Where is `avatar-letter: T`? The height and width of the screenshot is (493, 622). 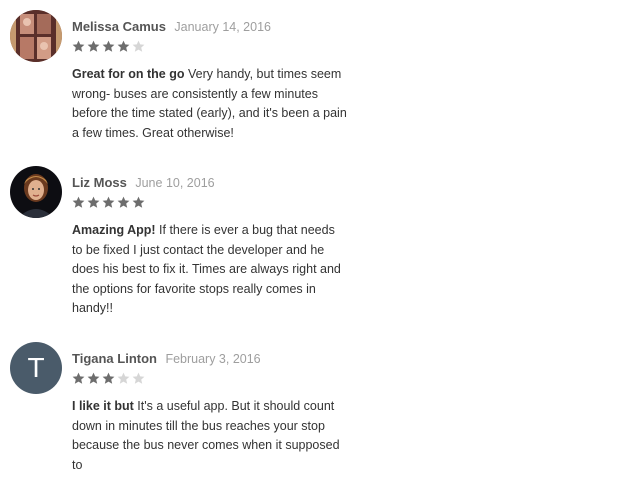
avatar-letter: T is located at coordinates (36, 368).